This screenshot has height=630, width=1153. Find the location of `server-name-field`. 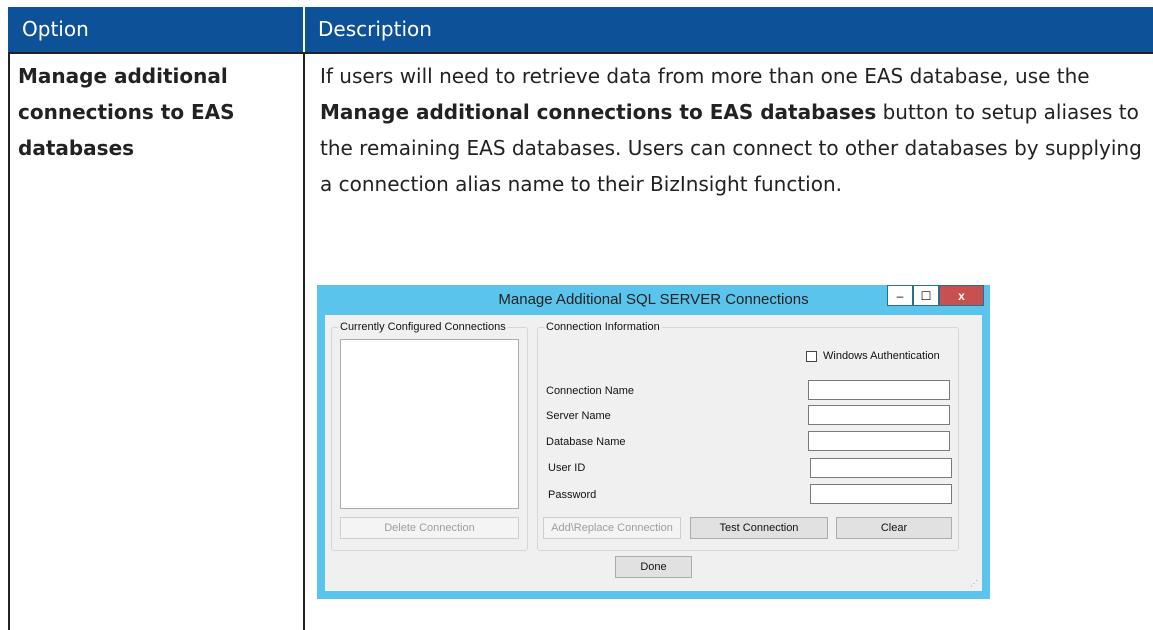

server-name-field is located at coordinates (879, 415).